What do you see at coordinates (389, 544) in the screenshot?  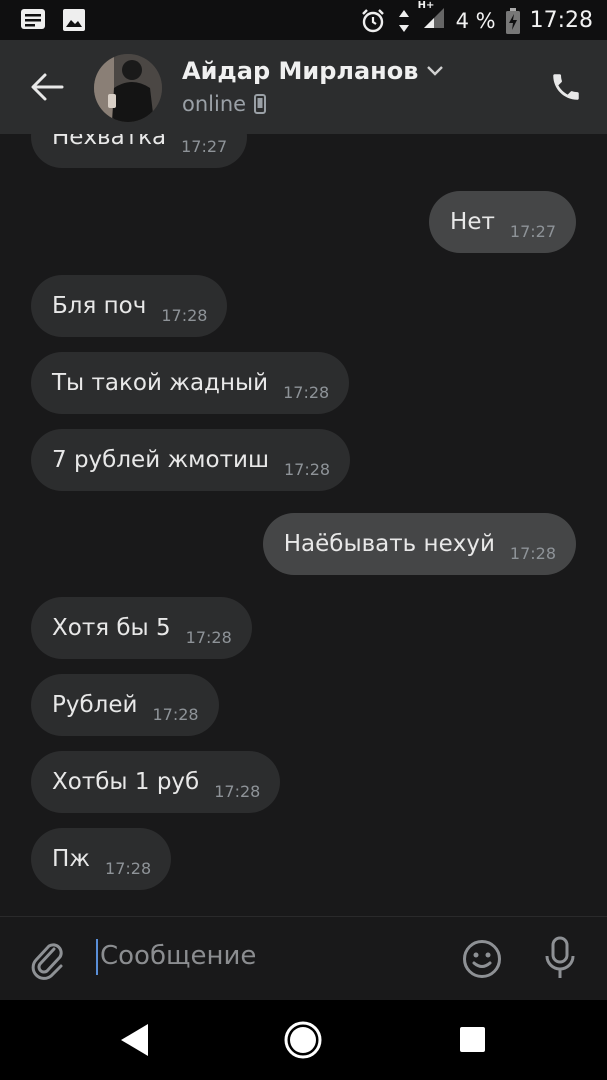 I see `message-text: Наёбывать нехуй` at bounding box center [389, 544].